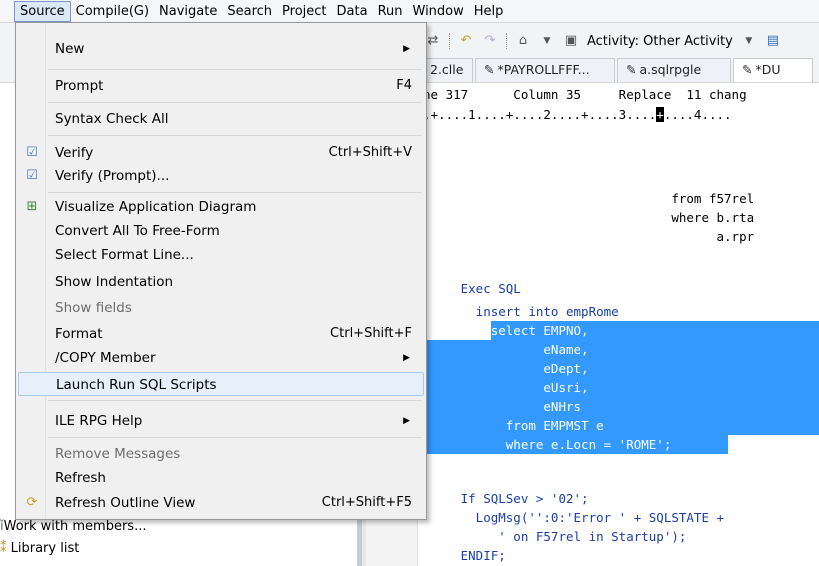 This screenshot has height=566, width=819. What do you see at coordinates (506, 368) in the screenshot?
I see `code-line: eDept,` at bounding box center [506, 368].